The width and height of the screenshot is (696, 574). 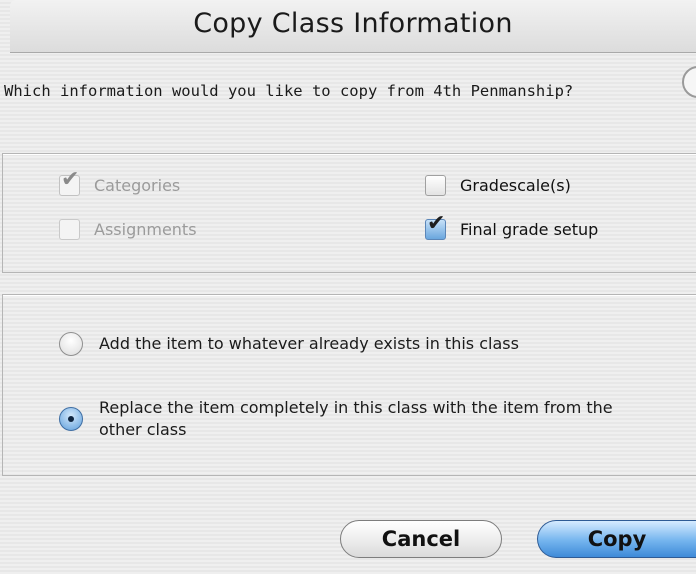 I want to click on assignments-checkbox: Assignments, so click(x=128, y=229).